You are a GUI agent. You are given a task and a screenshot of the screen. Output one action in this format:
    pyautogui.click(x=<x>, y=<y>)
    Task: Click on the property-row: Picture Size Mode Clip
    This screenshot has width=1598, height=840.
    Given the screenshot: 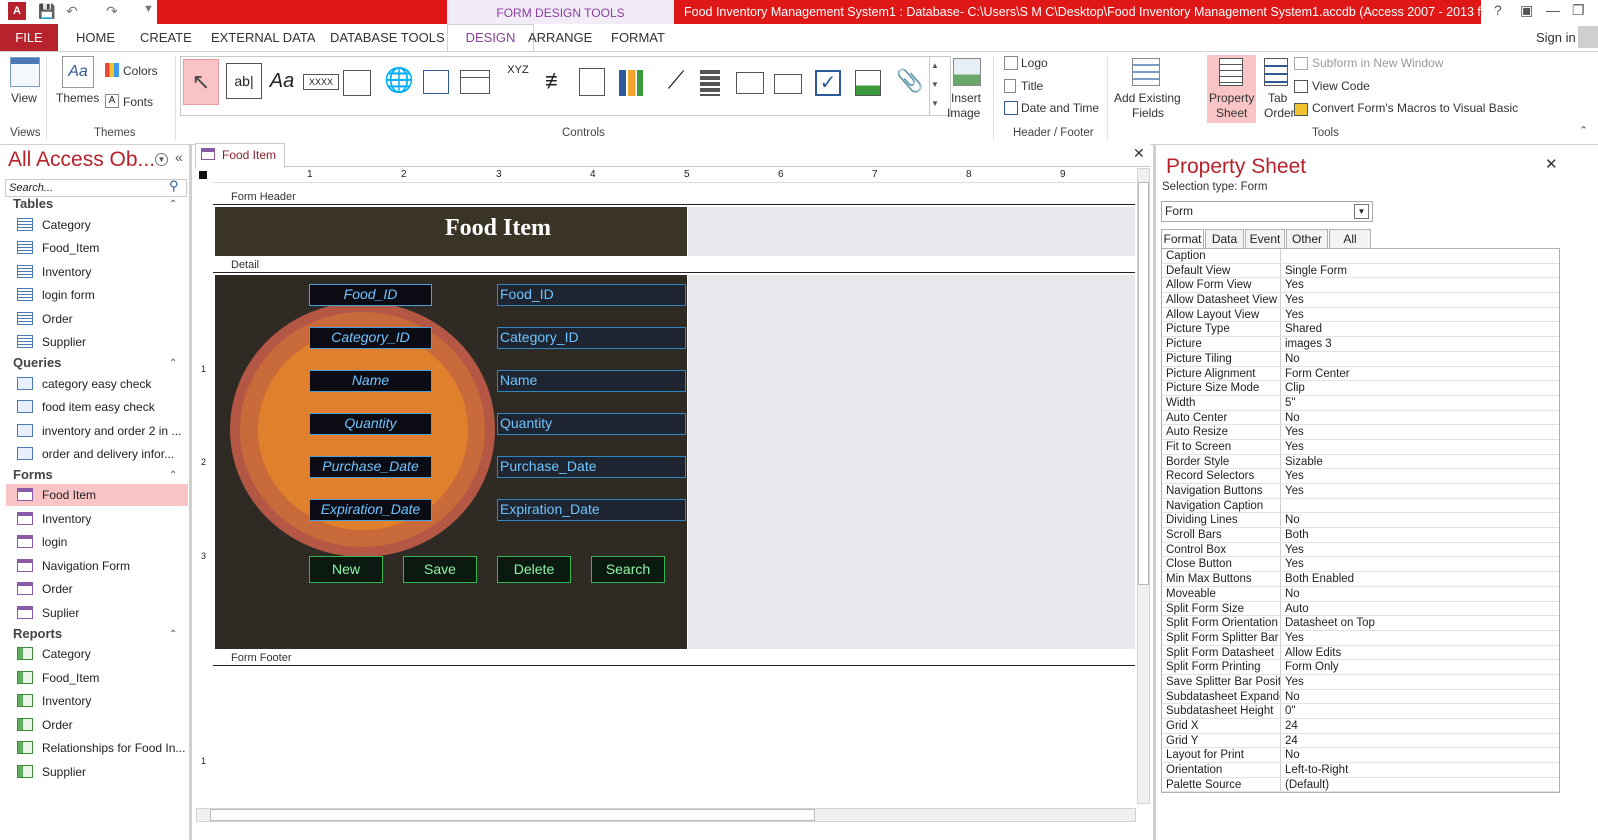 What is the action you would take?
    pyautogui.click(x=1360, y=388)
    